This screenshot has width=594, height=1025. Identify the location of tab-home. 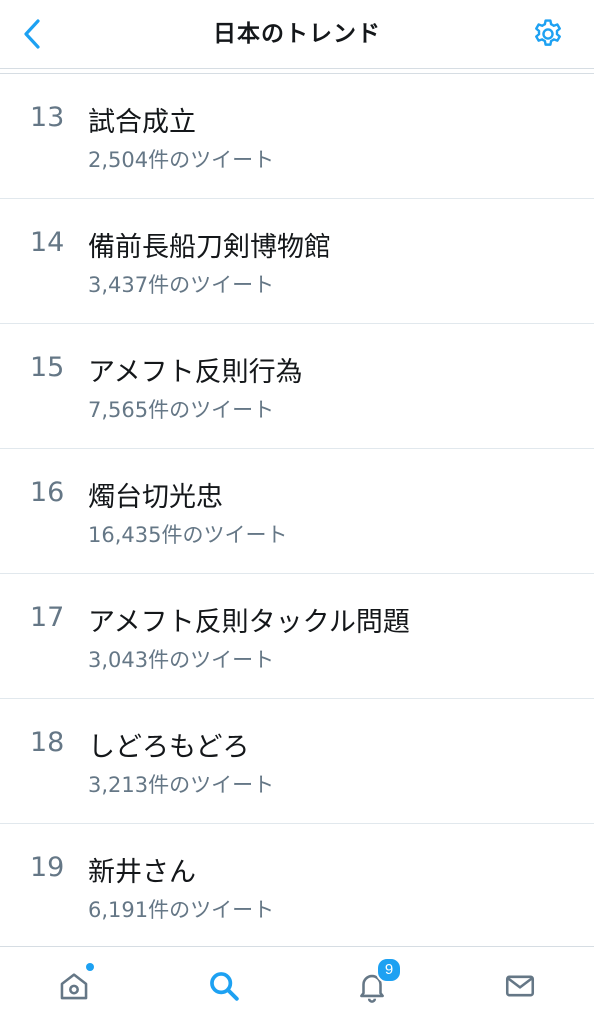
(74, 986).